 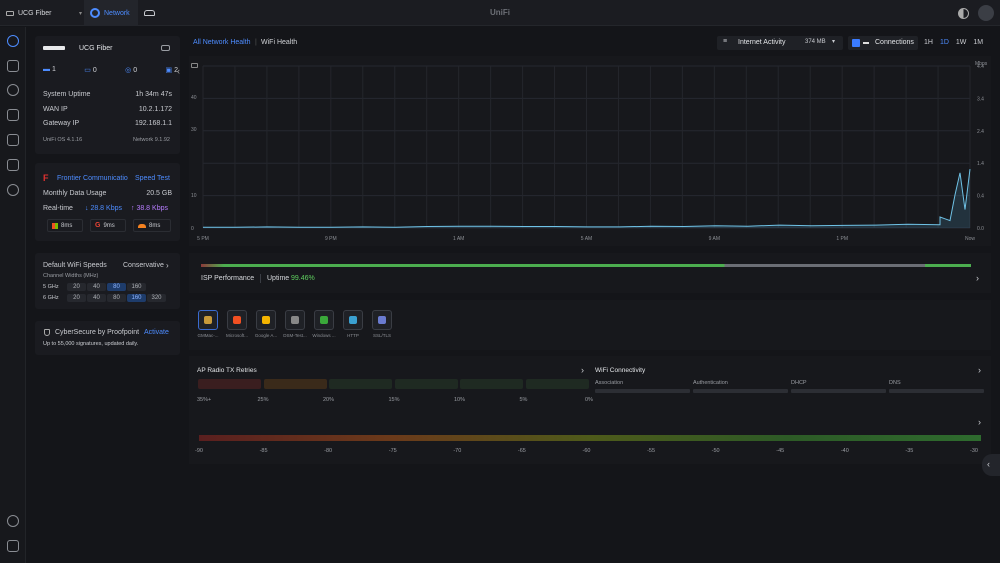 I want to click on breadcrumb-all: All Network Health, so click(x=222, y=42).